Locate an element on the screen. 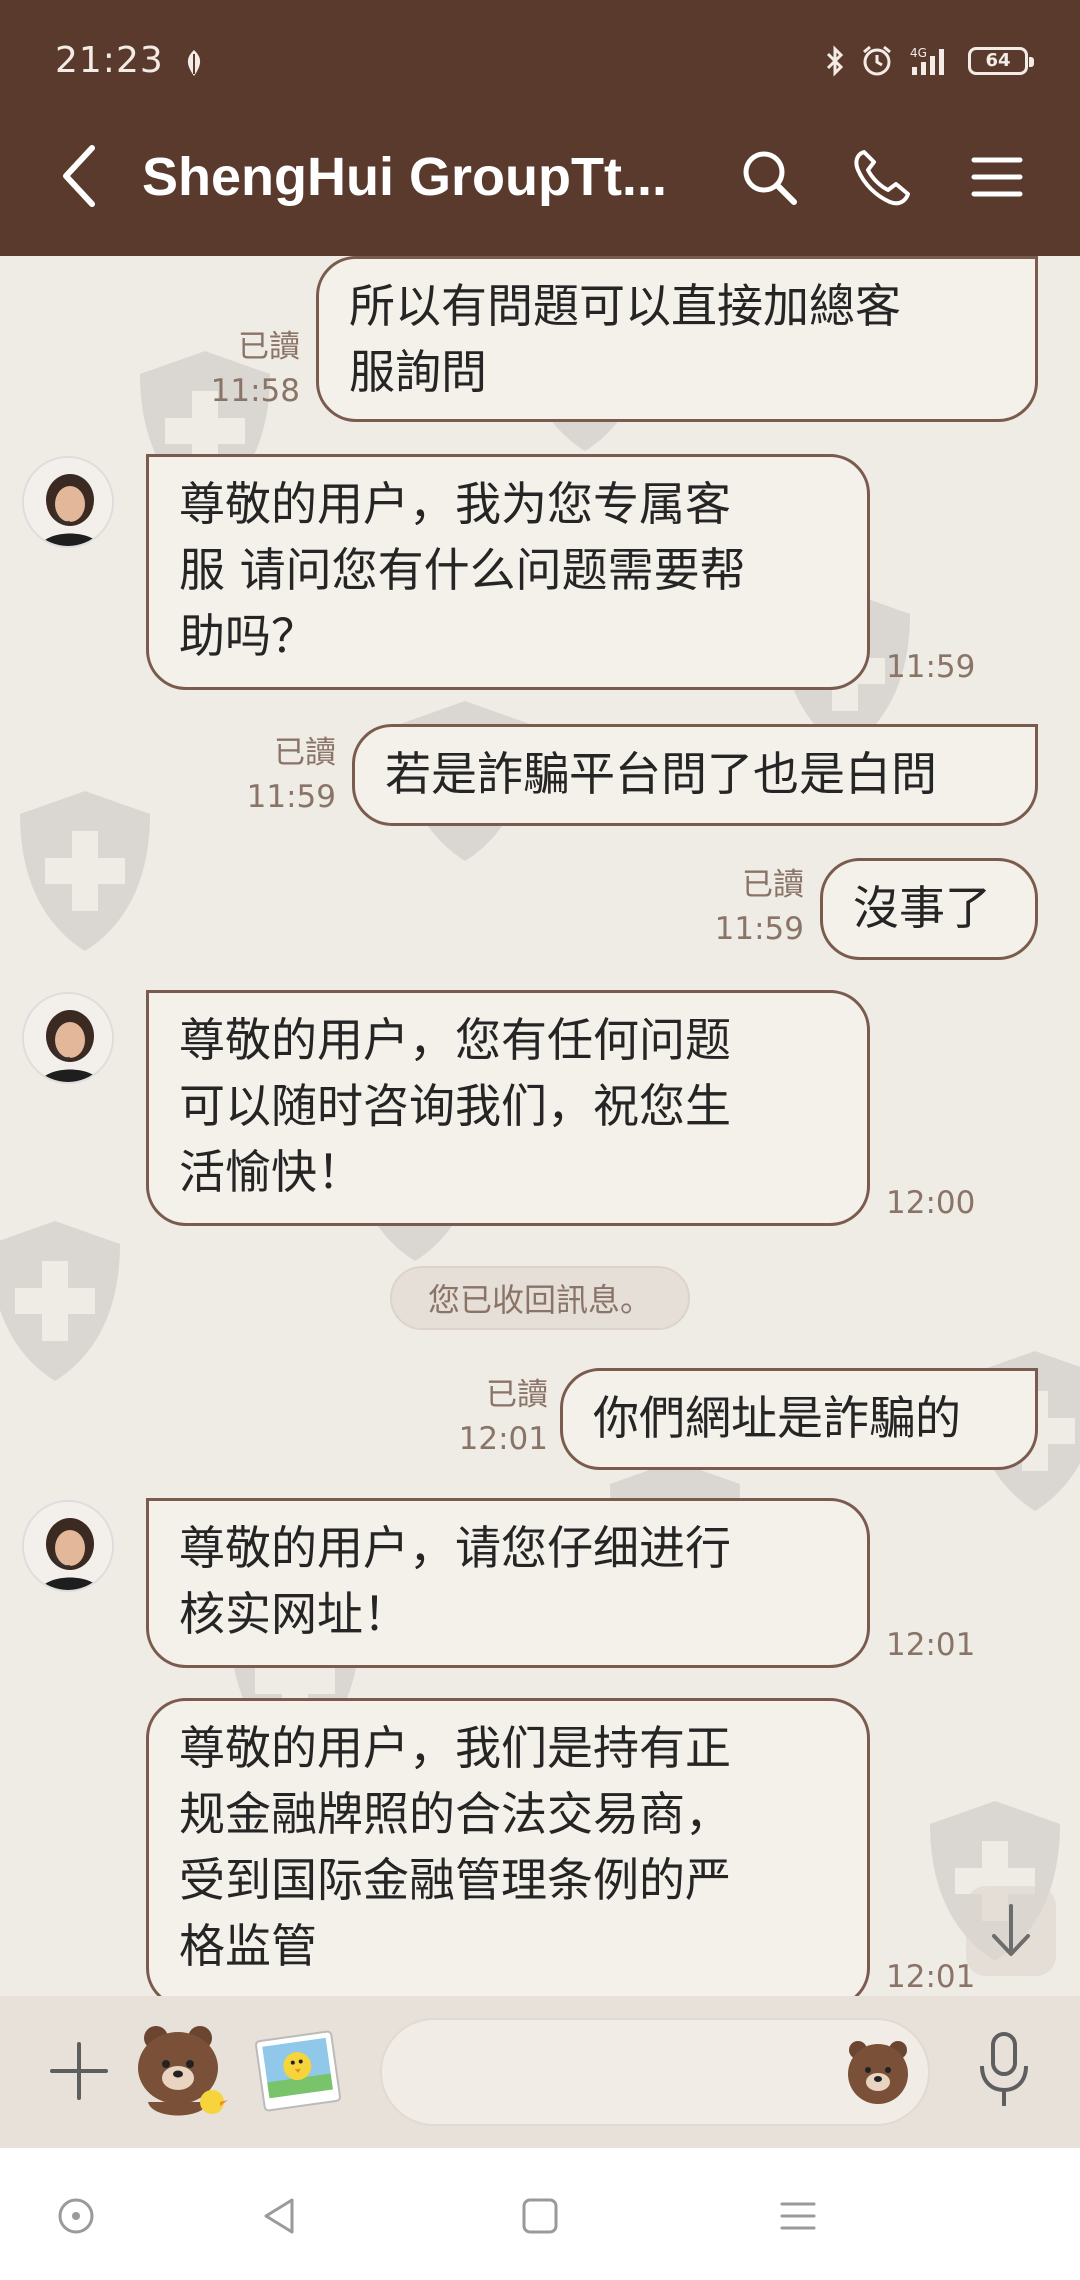 The height and width of the screenshot is (2280, 1080). message-line: 核实网址！ is located at coordinates (294, 1614).